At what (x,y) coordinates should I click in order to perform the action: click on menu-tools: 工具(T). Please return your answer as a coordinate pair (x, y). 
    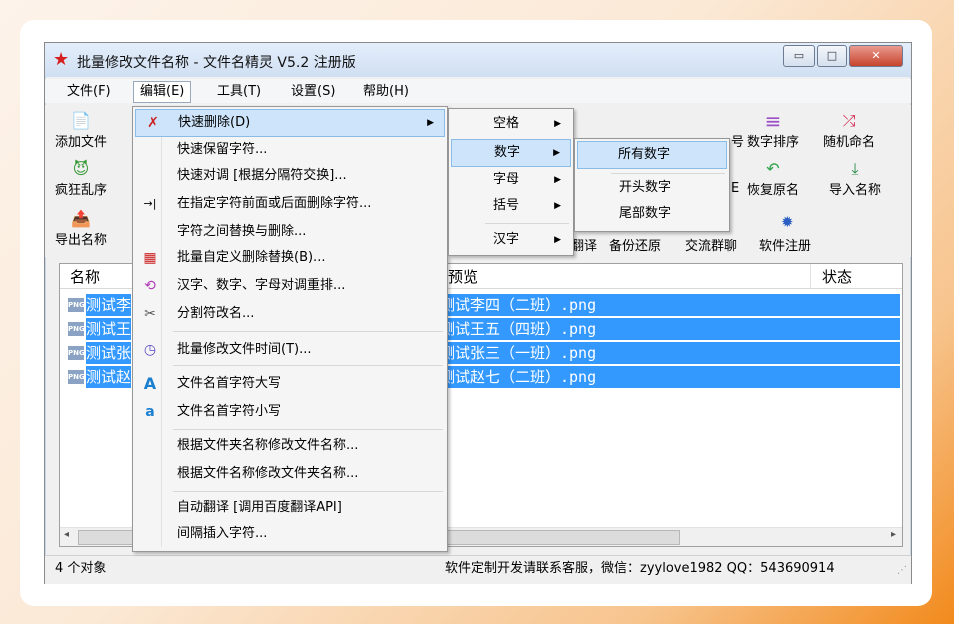
    Looking at the image, I should click on (239, 92).